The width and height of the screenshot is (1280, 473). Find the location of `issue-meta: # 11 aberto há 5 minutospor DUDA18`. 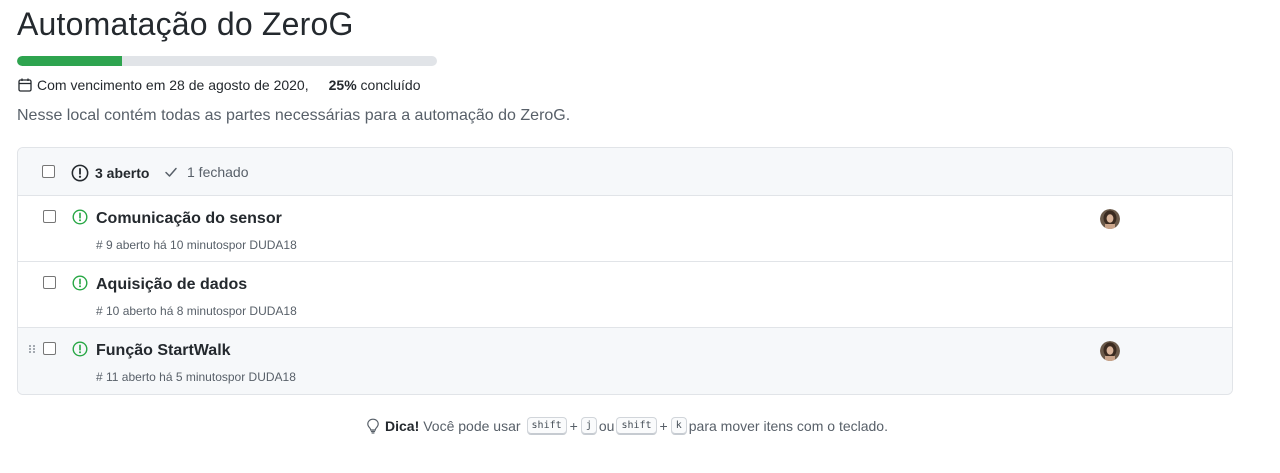

issue-meta: # 11 aberto há 5 minutospor DUDA18 is located at coordinates (196, 377).